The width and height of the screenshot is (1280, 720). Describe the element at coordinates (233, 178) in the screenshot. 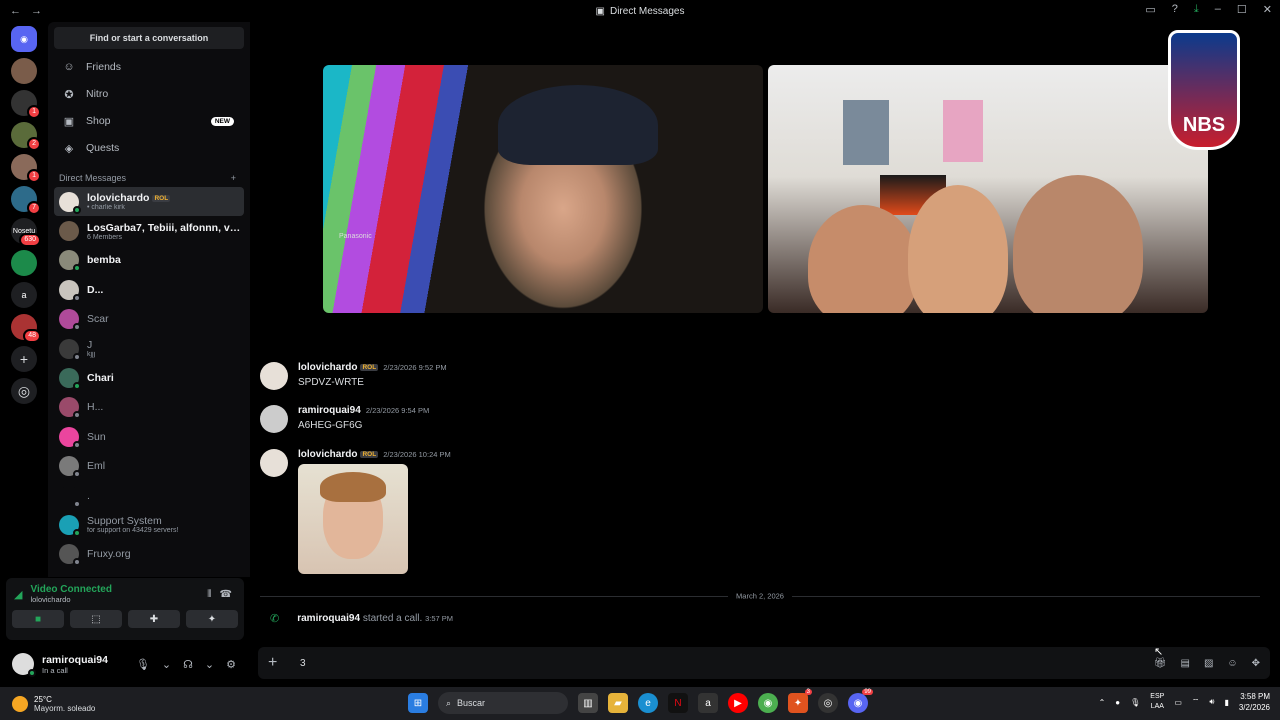

I see `create-dm-icon: +` at that location.